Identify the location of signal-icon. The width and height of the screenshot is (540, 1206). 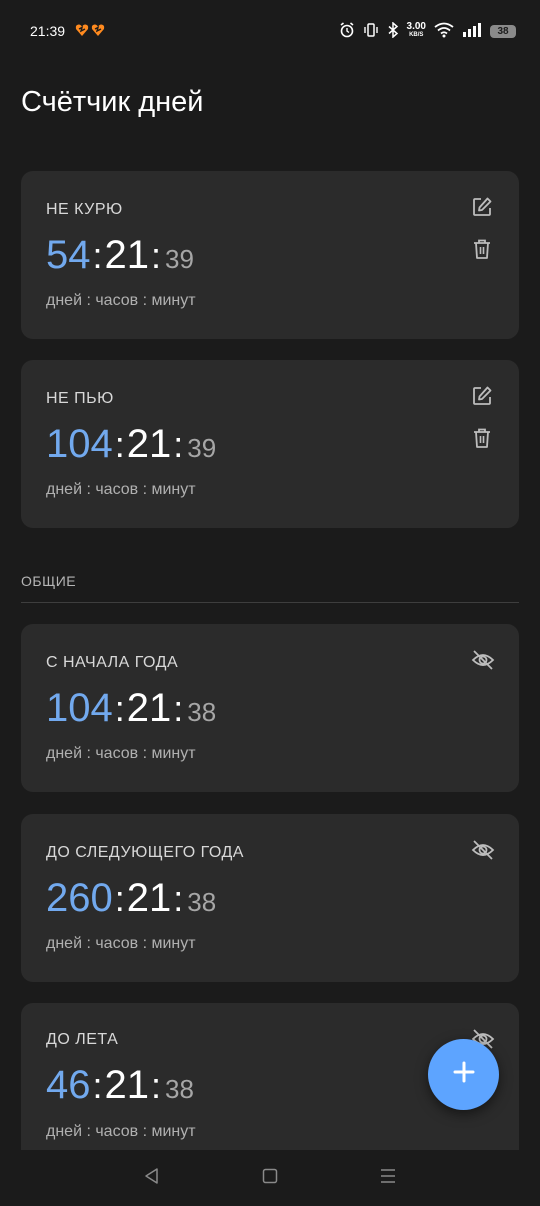
(472, 31).